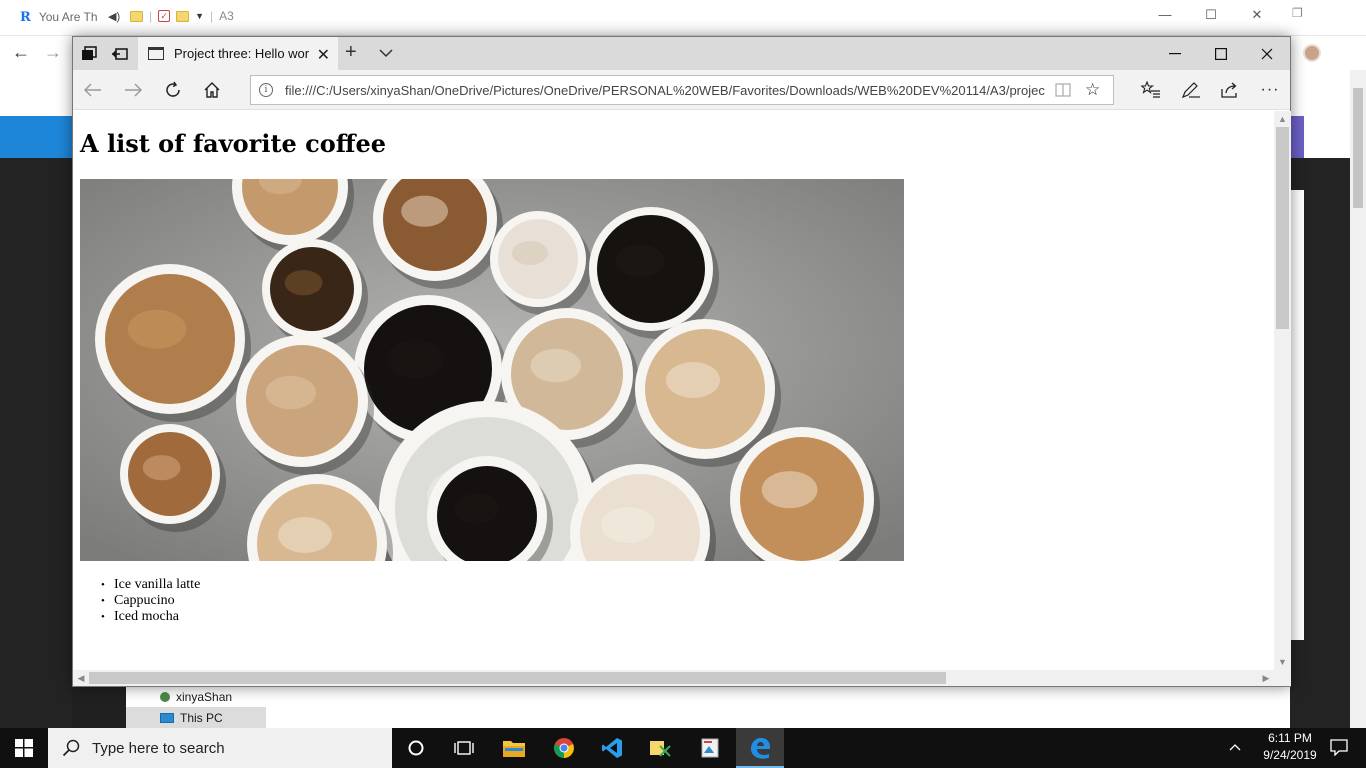 This screenshot has height=768, width=1366. I want to click on set-aside-button, so click(119, 53).